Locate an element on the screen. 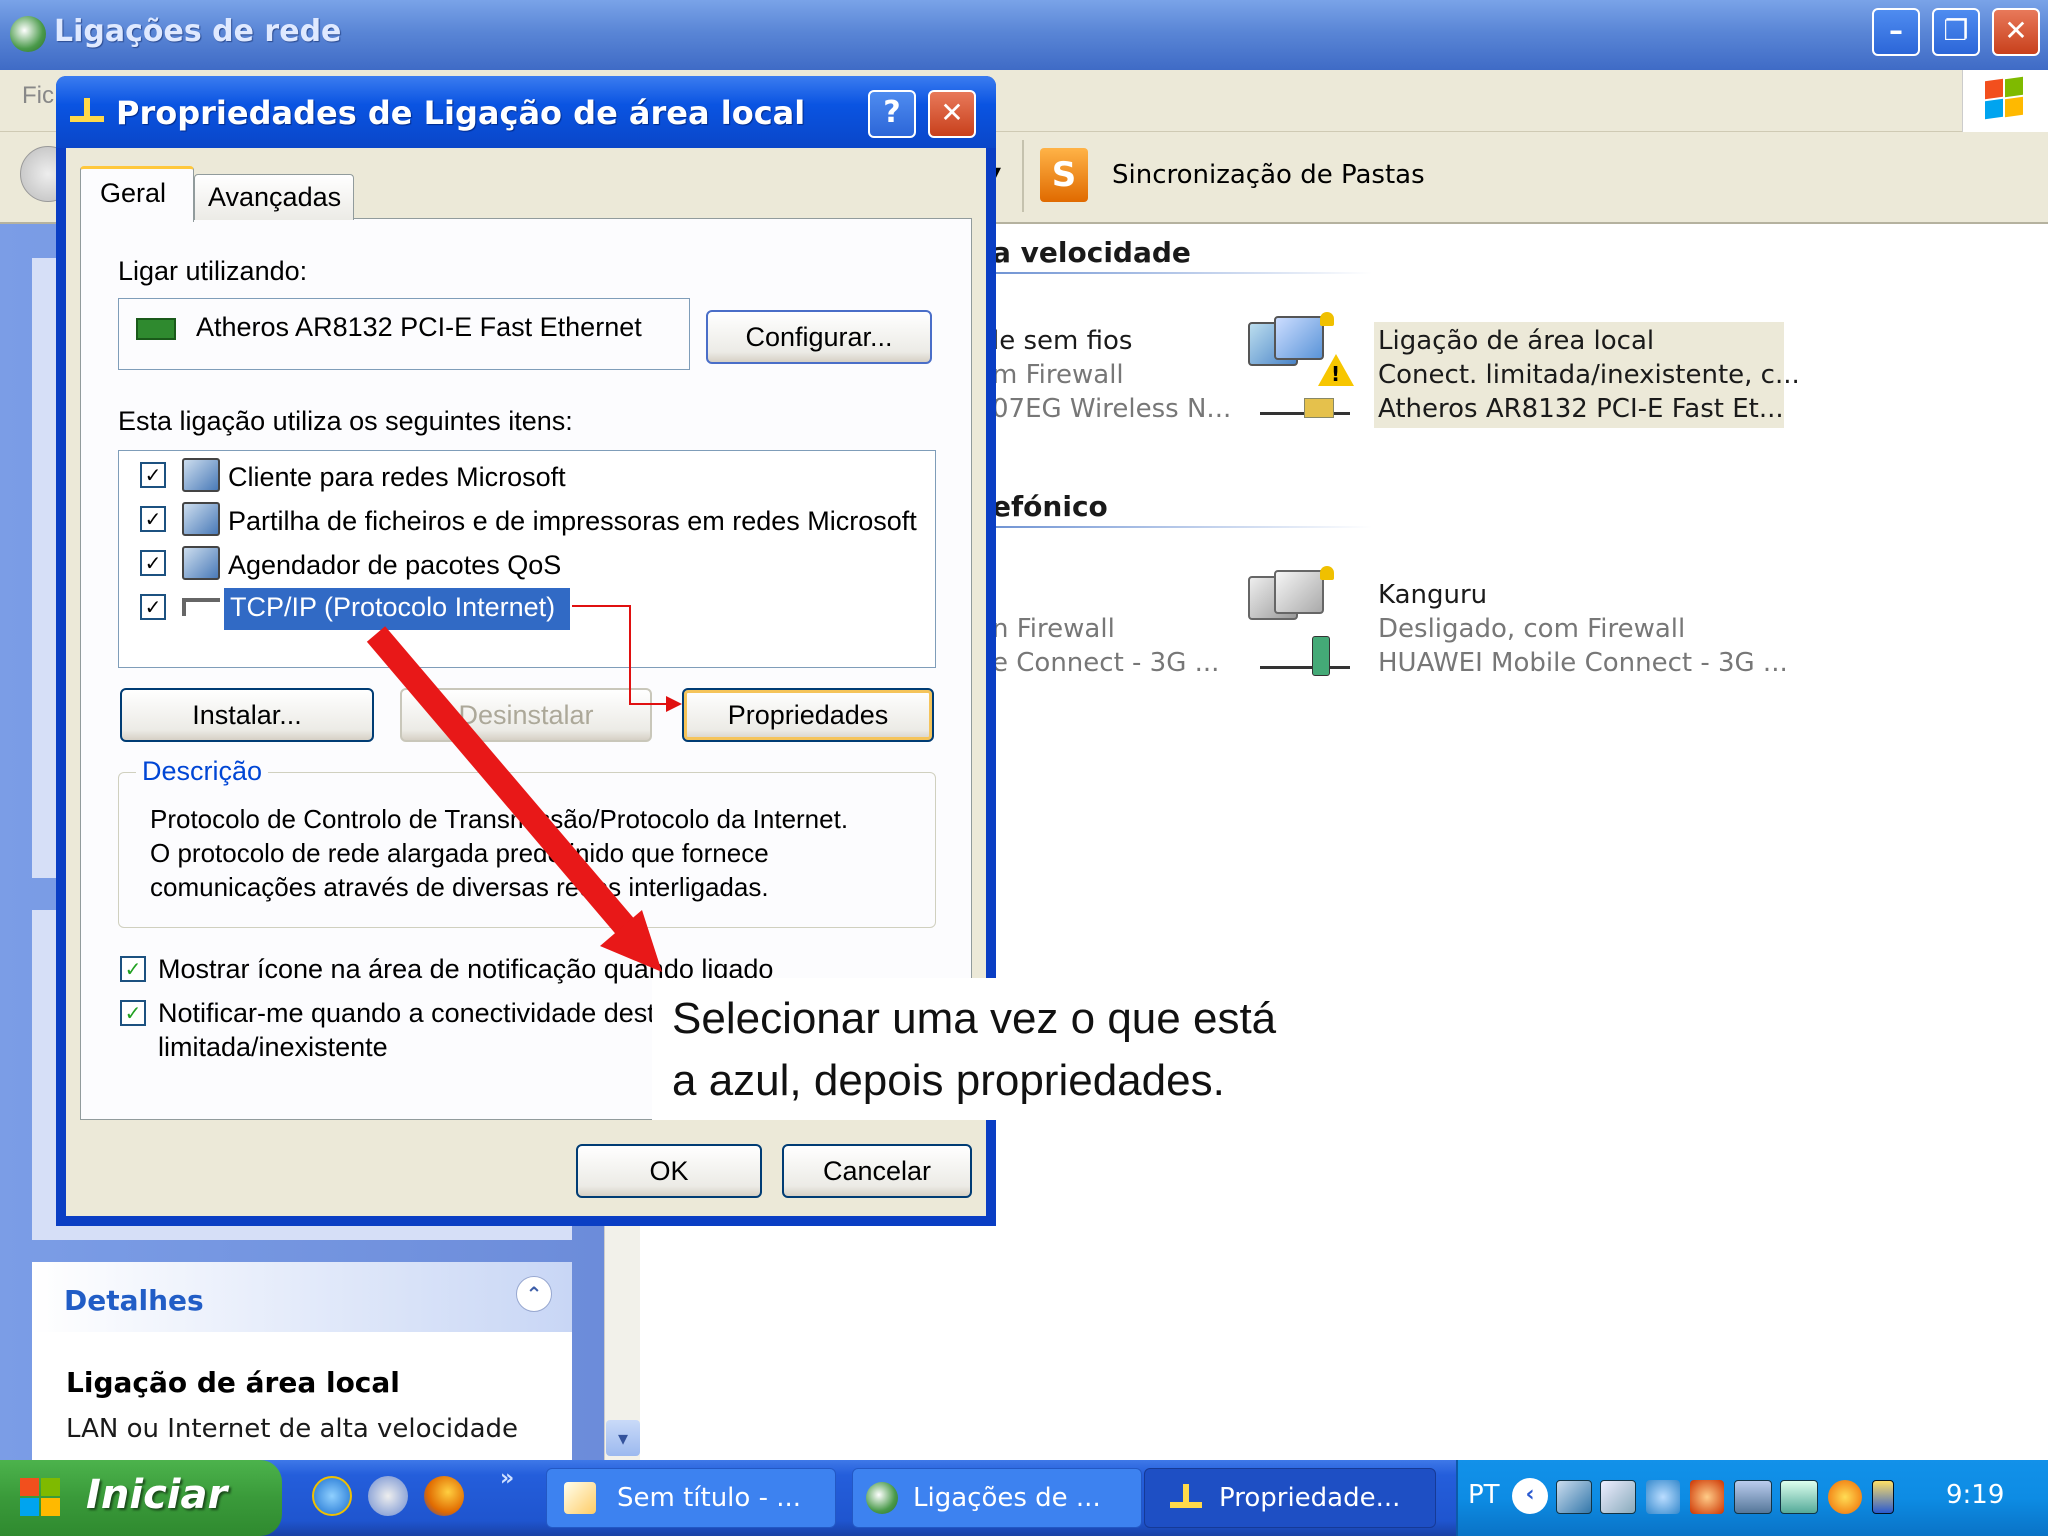 The height and width of the screenshot is (1536, 2048). windows-flag-icon is located at coordinates (41, 1498).